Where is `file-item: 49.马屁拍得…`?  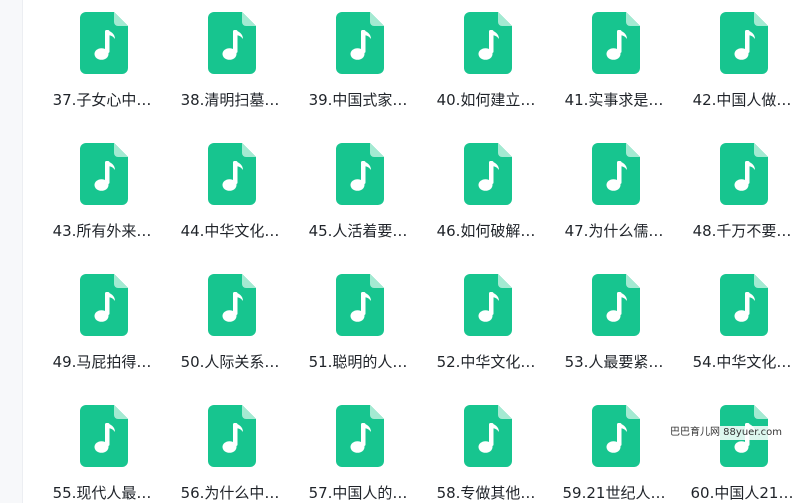
file-item: 49.马屁拍得… is located at coordinates (102, 325).